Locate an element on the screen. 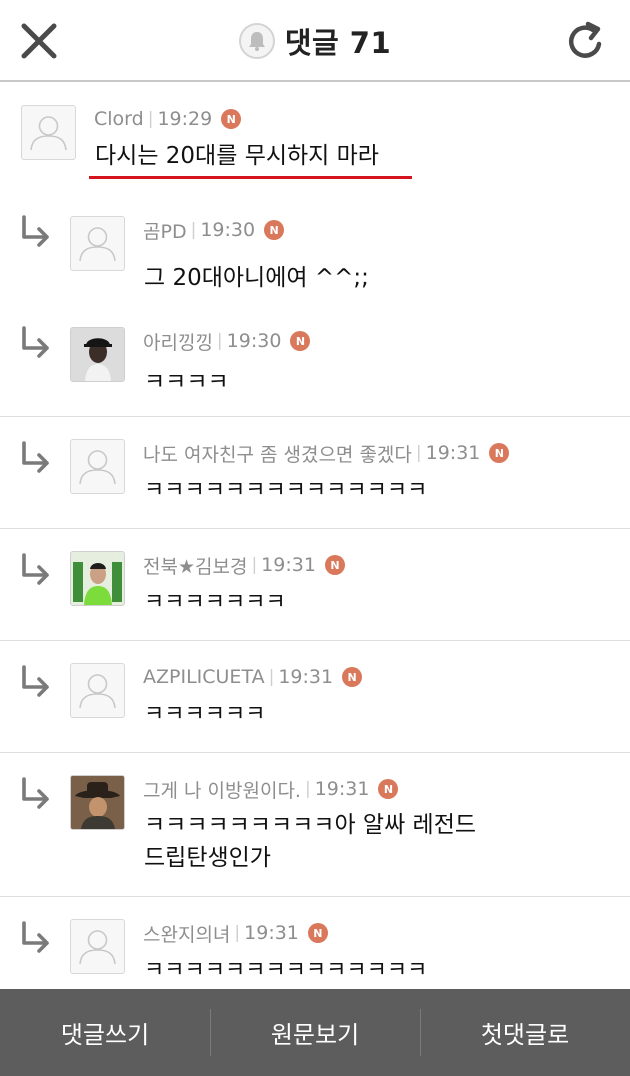 Image resolution: width=630 pixels, height=1076 pixels. view-original-button: 원문보기 is located at coordinates (315, 1032).